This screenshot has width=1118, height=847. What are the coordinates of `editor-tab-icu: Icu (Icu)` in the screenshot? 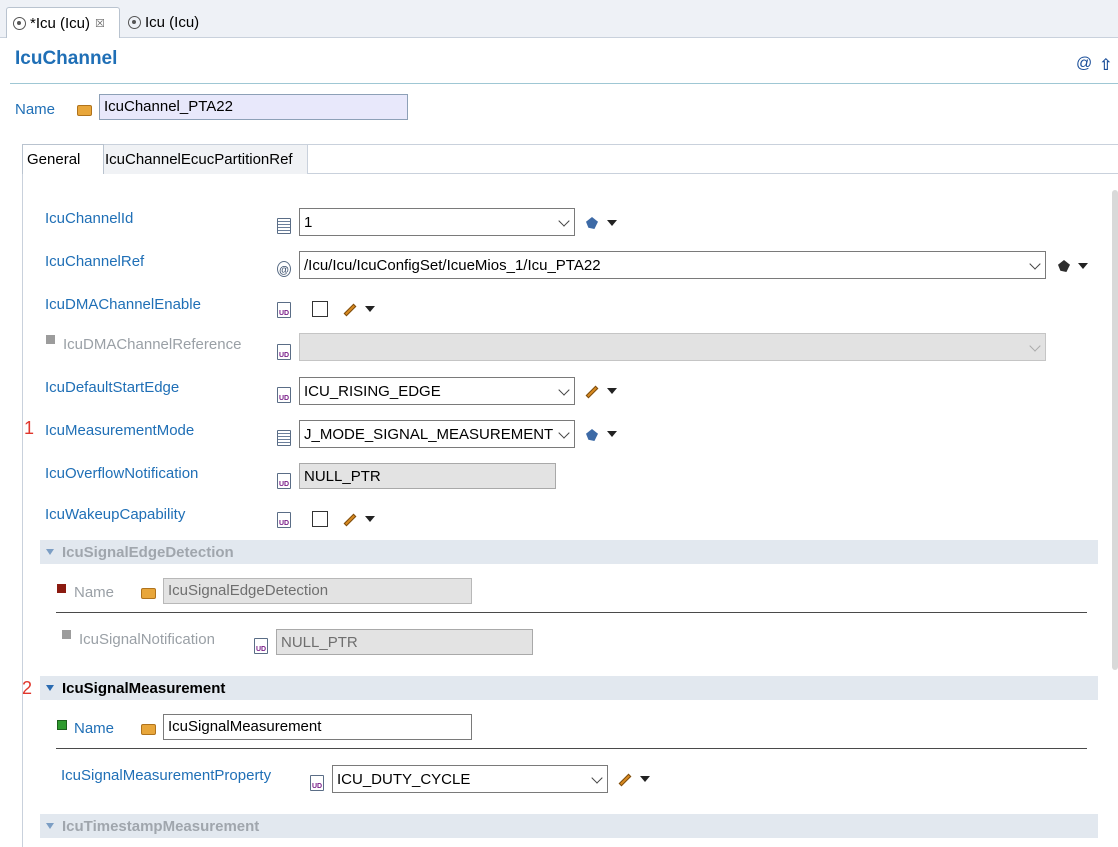 It's located at (167, 22).